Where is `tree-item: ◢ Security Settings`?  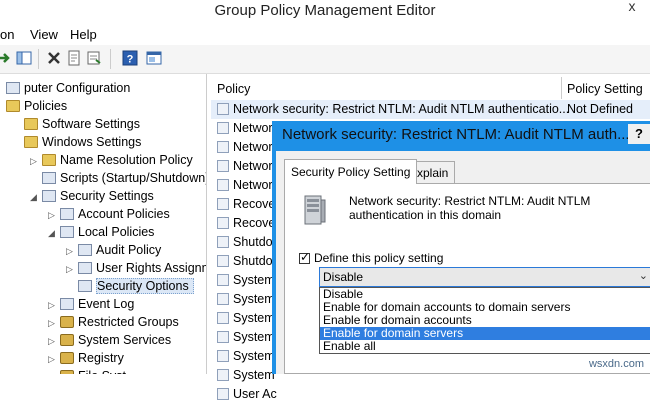 tree-item: ◢ Security Settings is located at coordinates (92, 196).